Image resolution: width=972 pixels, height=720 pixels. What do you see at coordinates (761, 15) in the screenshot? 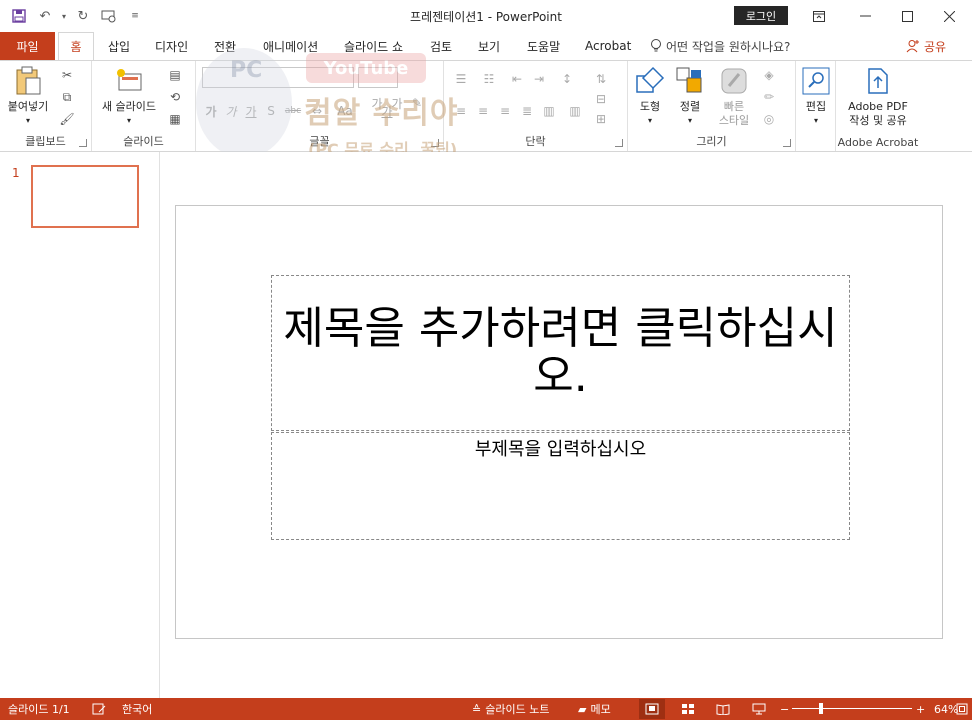
I see `sign-in-button: 로그인` at bounding box center [761, 15].